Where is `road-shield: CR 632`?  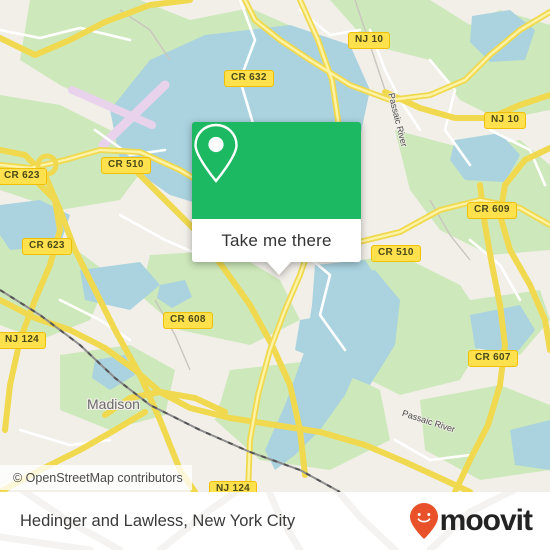 road-shield: CR 632 is located at coordinates (249, 78).